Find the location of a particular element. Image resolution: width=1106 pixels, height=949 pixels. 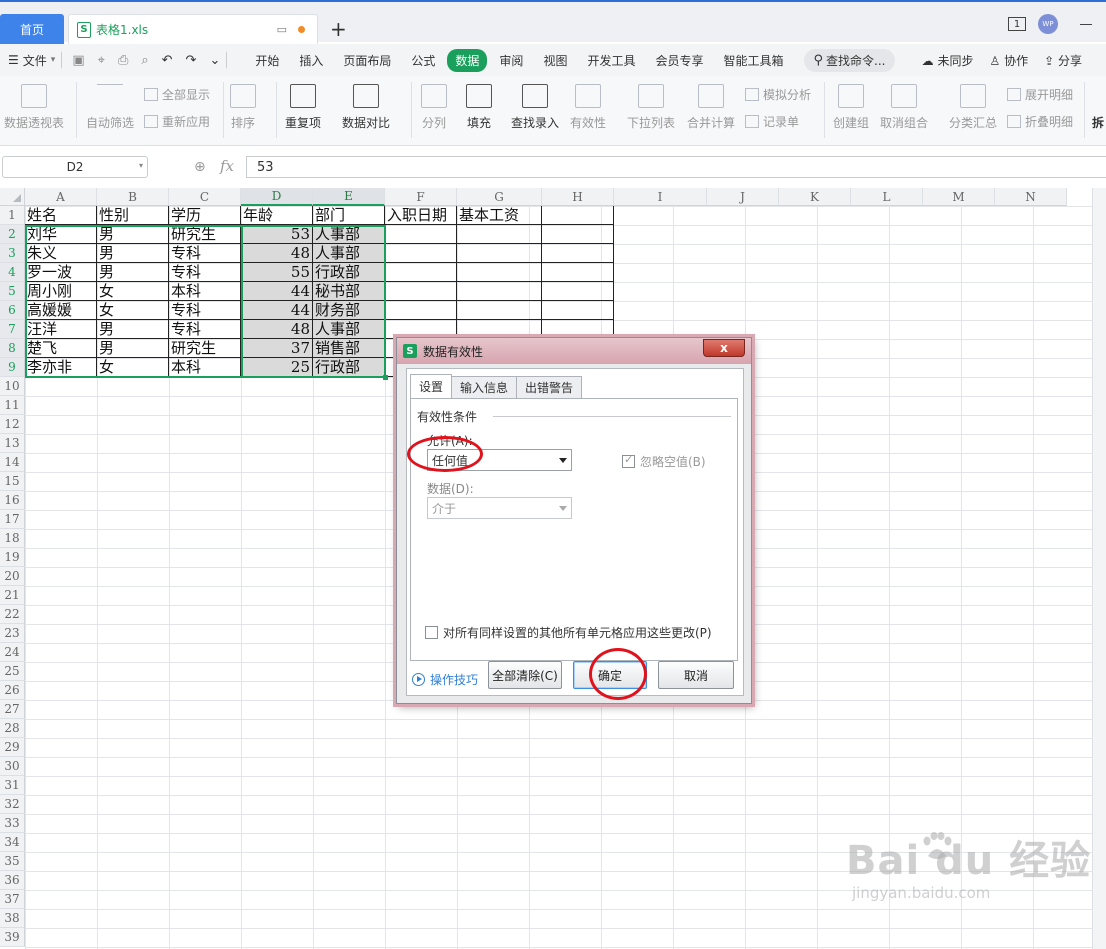

insert-function-icon: fx is located at coordinates (227, 166).